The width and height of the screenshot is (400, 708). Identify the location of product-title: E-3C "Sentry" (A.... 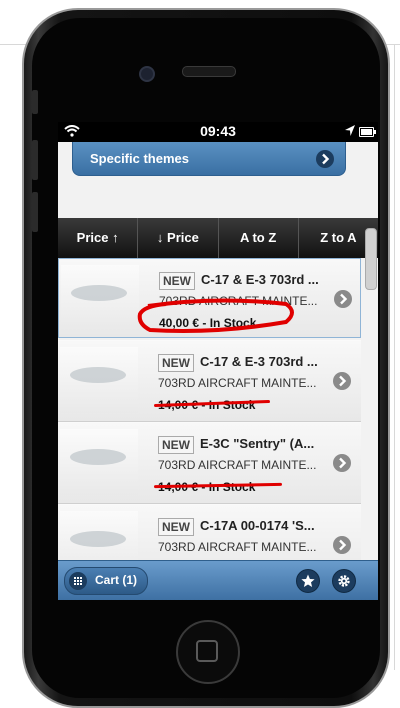
(257, 443).